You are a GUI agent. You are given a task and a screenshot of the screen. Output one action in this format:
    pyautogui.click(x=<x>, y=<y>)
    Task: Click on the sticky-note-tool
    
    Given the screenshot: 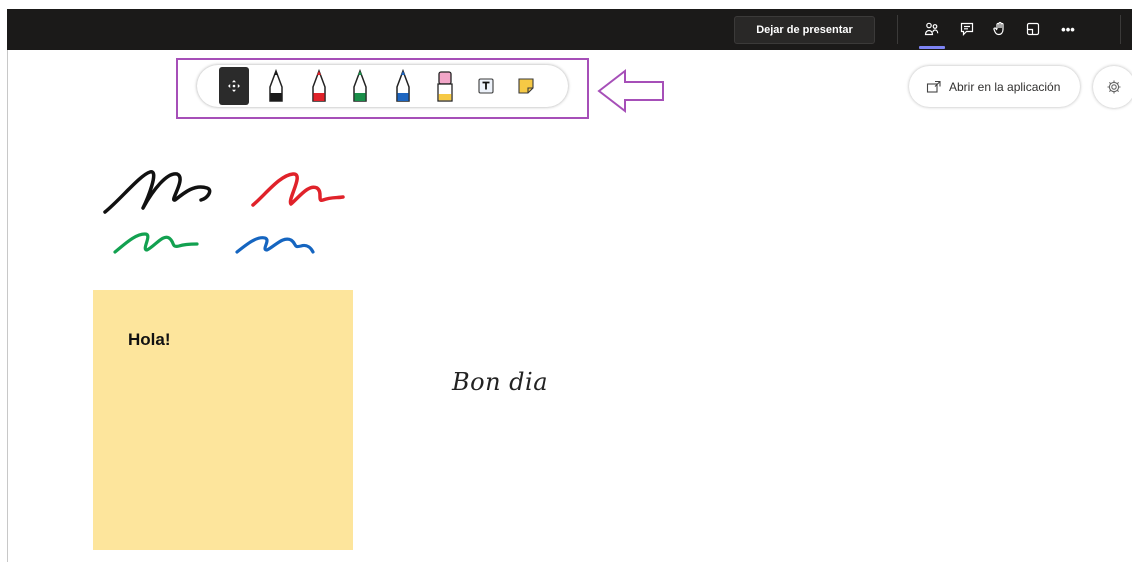 What is the action you would take?
    pyautogui.click(x=526, y=86)
    